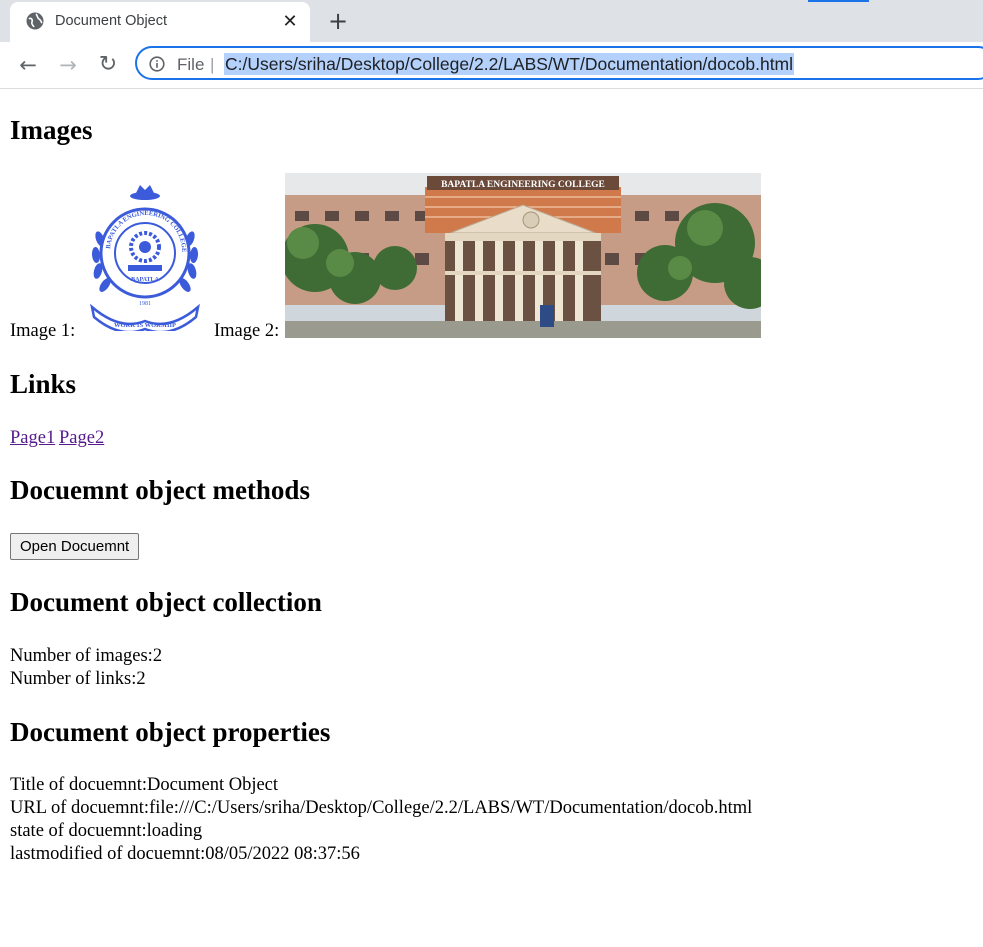 The image size is (983, 947). I want to click on close-icon: ✕, so click(290, 22).